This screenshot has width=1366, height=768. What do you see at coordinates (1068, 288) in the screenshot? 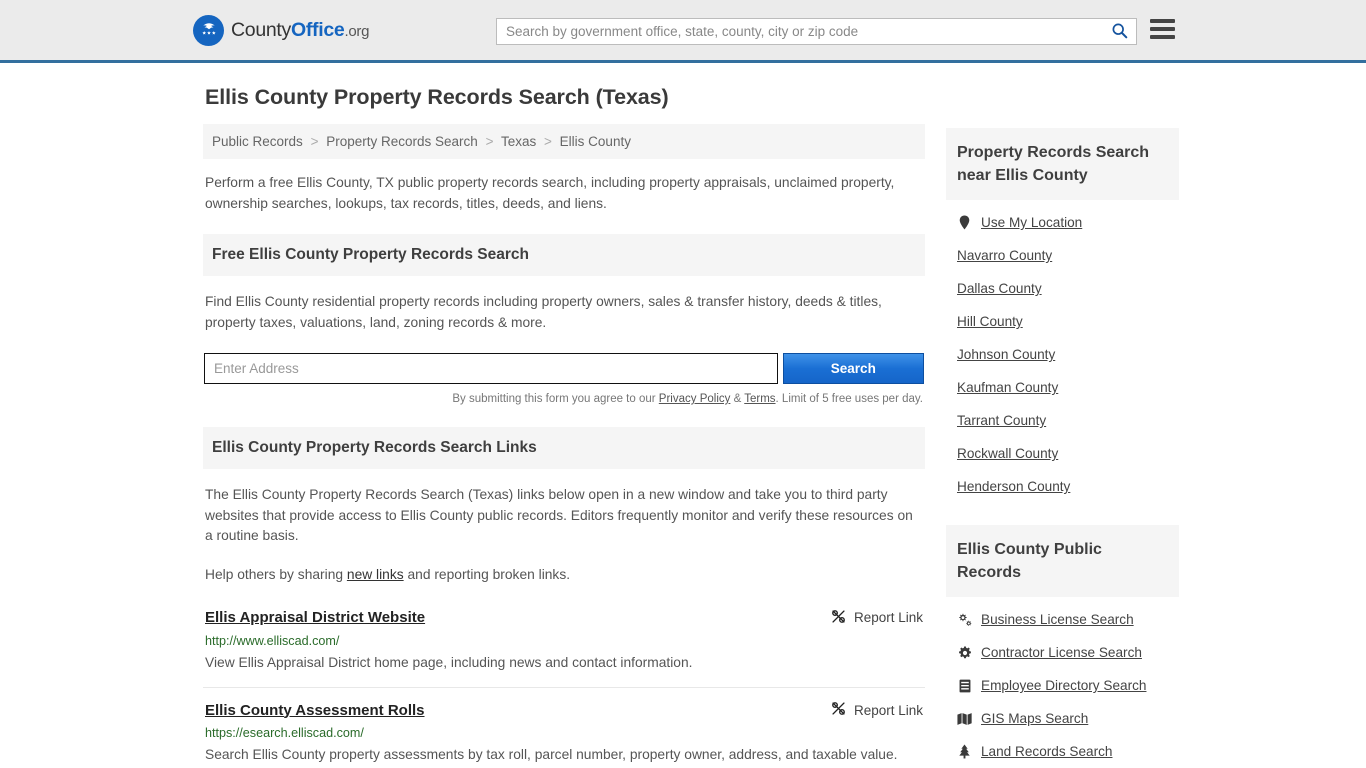
I see `sidebar-item-dallas-county: Dallas County` at bounding box center [1068, 288].